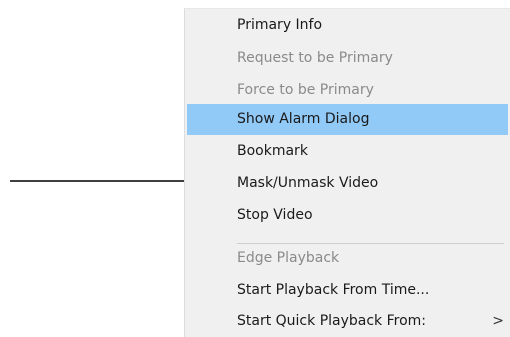  I want to click on menu-item-edge-playback: Edge Playback, so click(288, 258).